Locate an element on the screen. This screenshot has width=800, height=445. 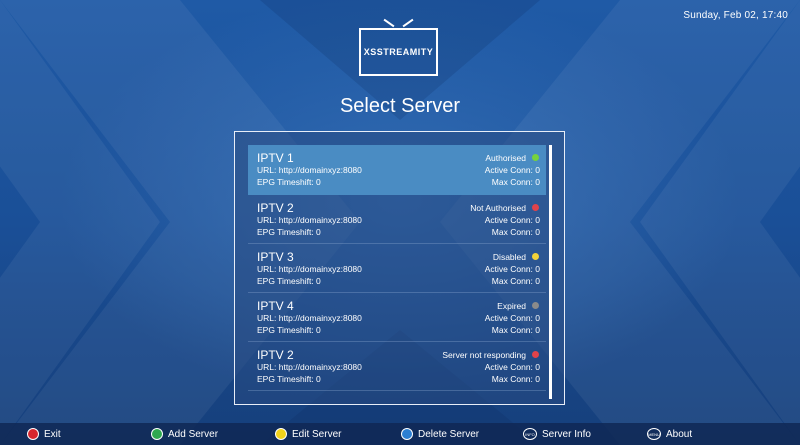
server-name: IPTV 1 is located at coordinates (275, 158).